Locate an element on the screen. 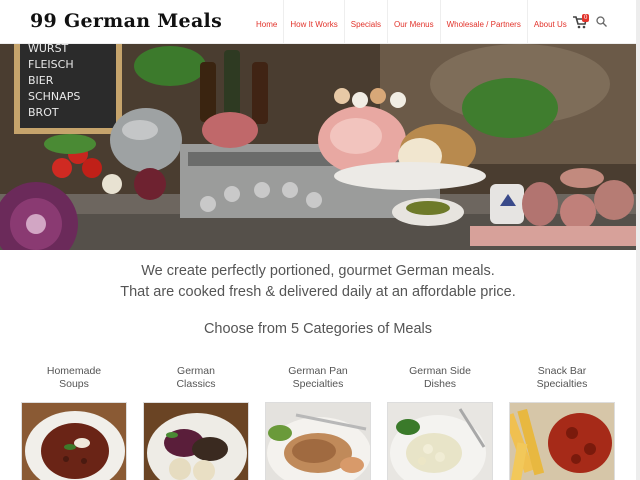  nav-how-it-works: How It Works is located at coordinates (313, 22).